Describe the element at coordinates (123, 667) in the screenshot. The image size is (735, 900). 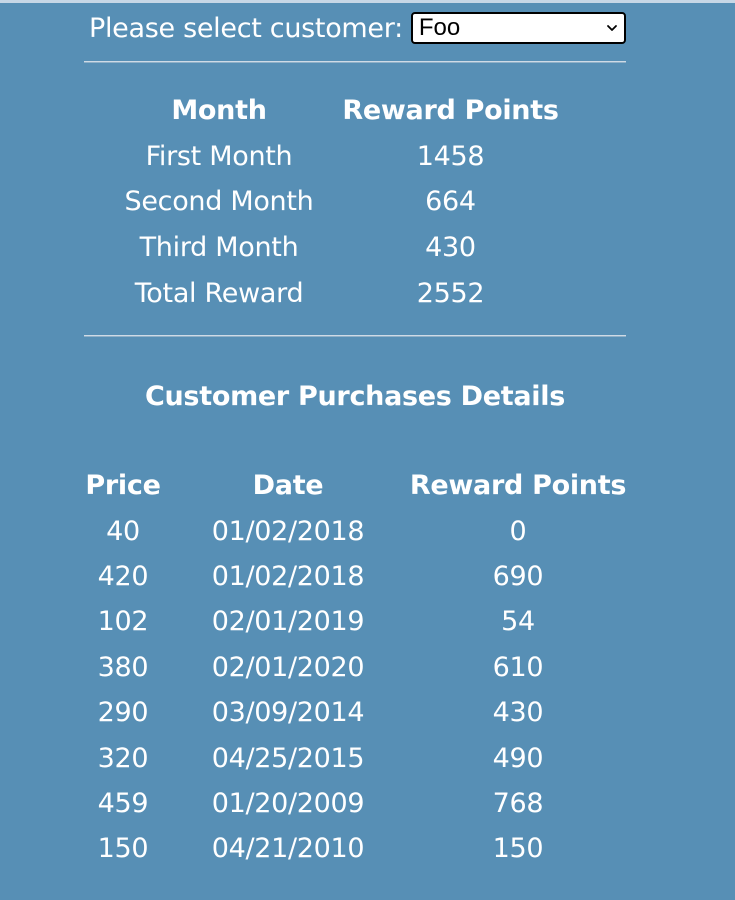
I see `price-cell: 380` at that location.